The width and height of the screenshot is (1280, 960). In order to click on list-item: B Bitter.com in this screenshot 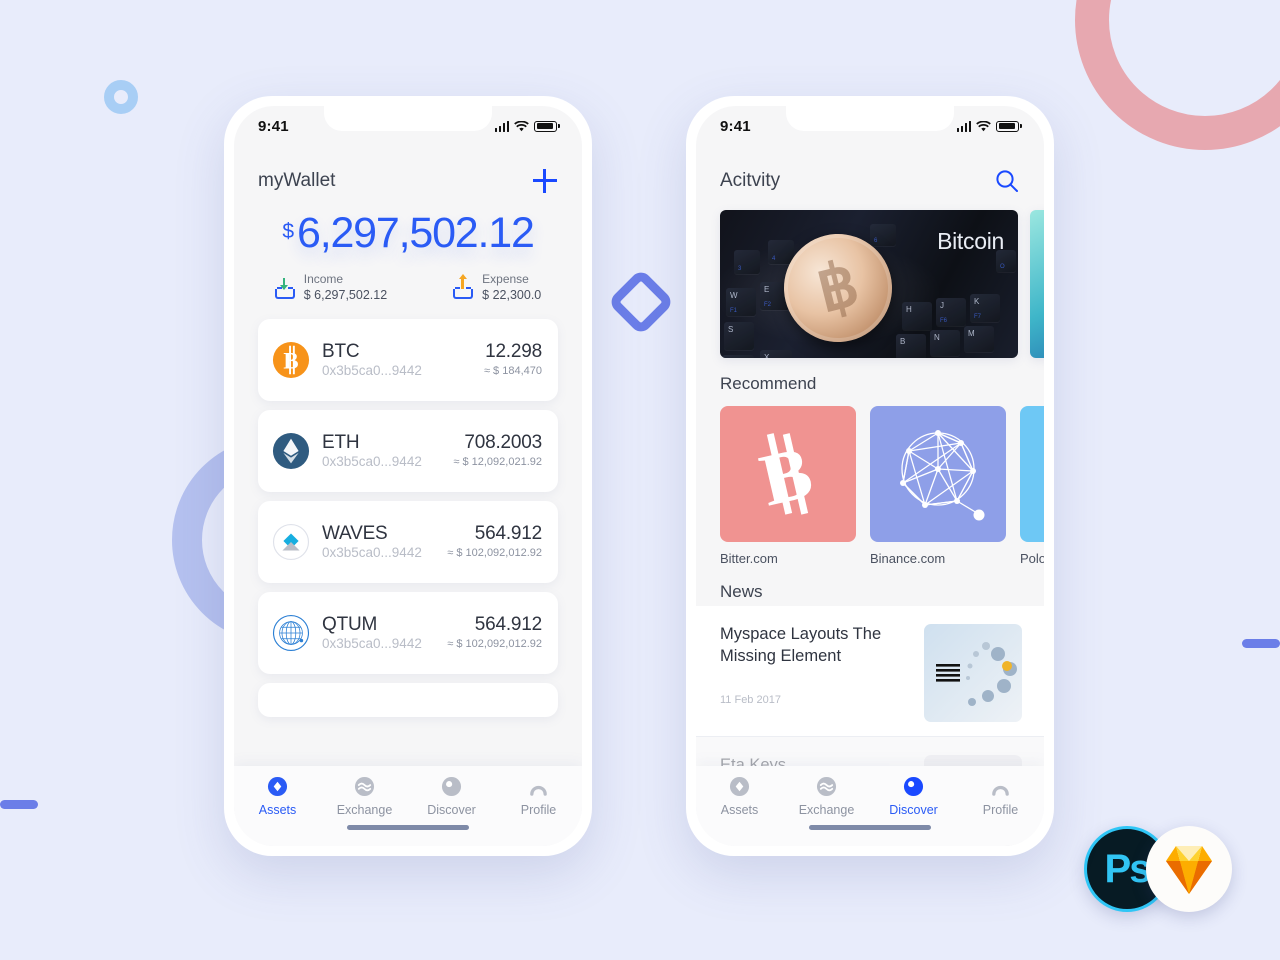, I will do `click(788, 486)`.